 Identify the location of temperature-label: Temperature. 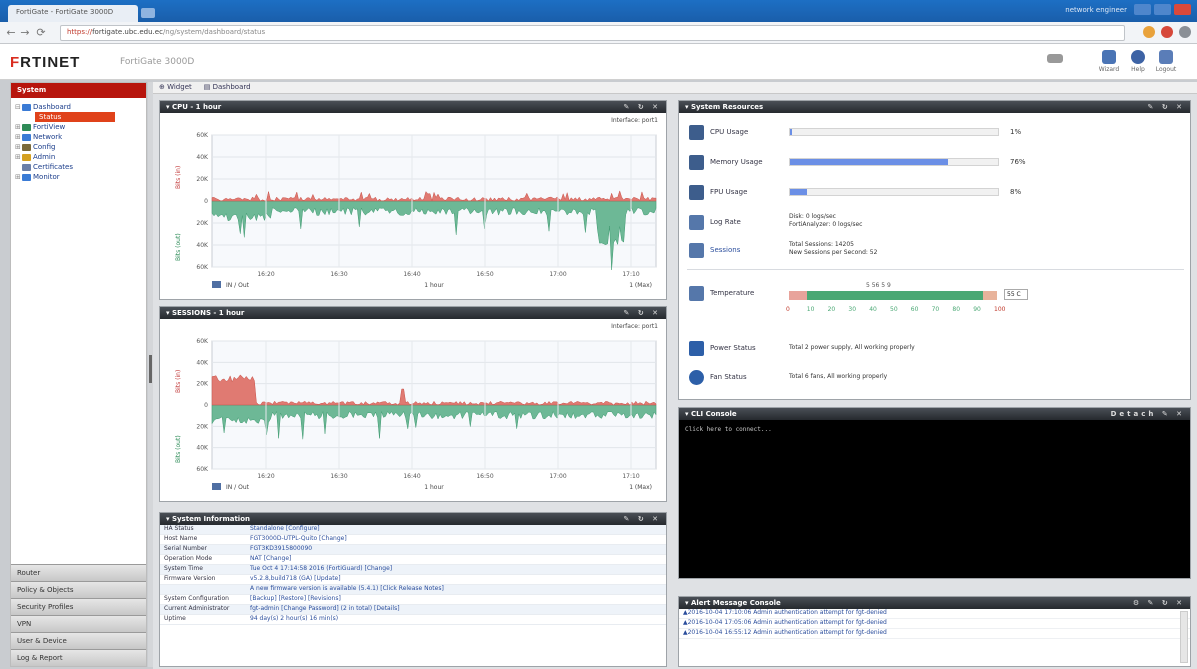
(732, 293).